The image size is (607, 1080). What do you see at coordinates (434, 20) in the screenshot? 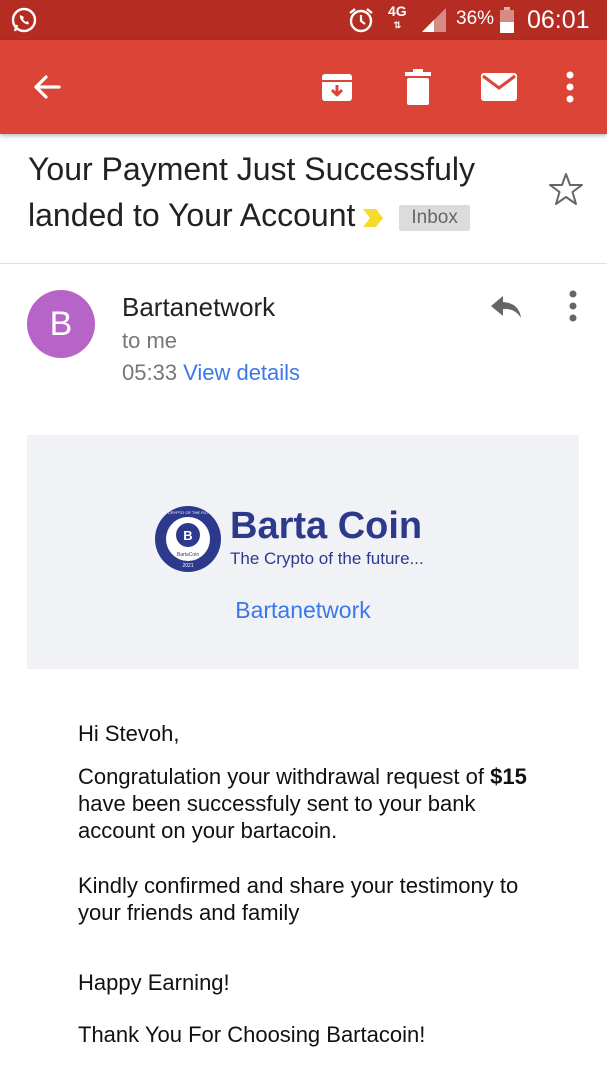
I see `signal-icon` at bounding box center [434, 20].